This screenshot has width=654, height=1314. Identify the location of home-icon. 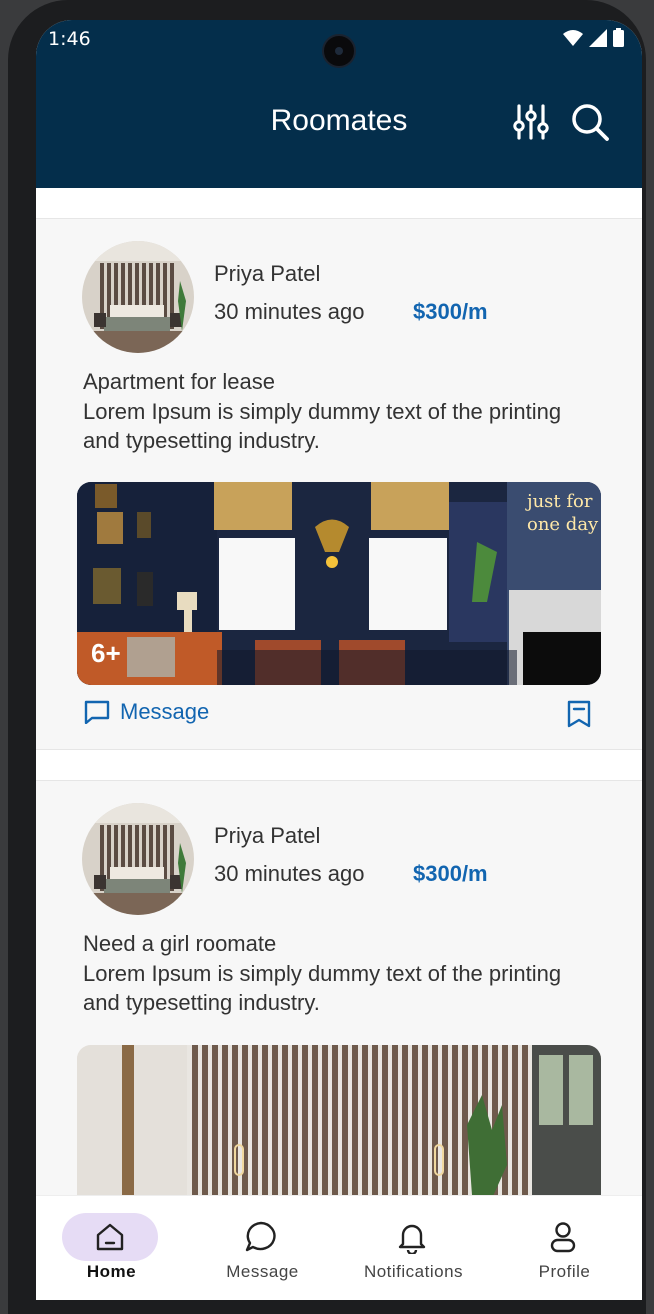
(110, 1237).